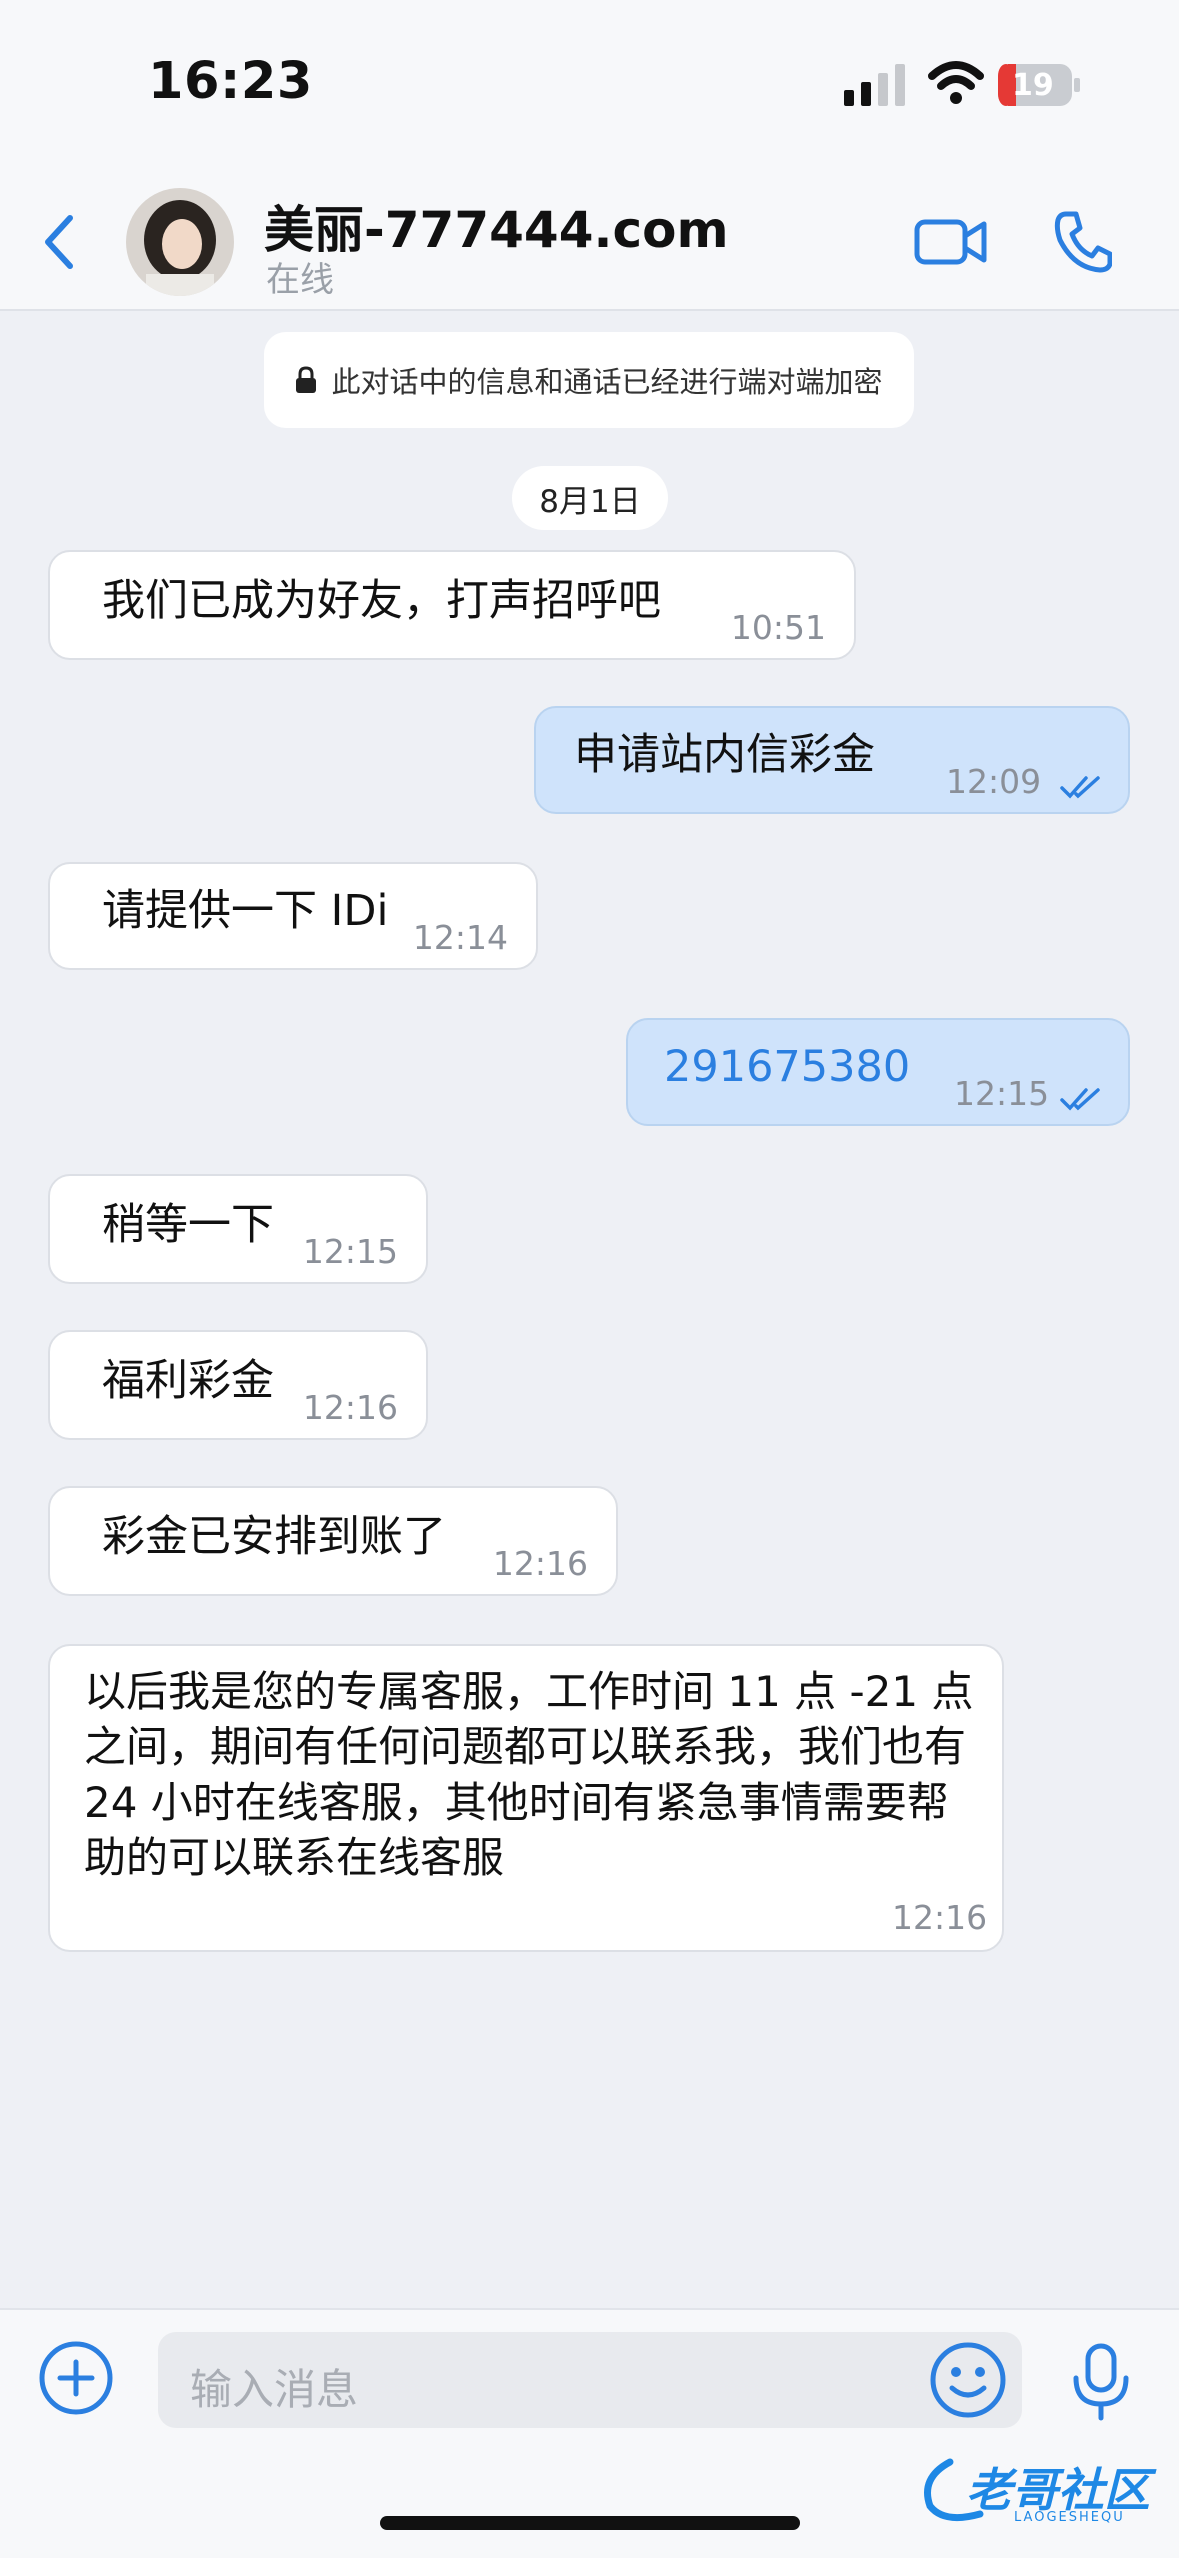 The height and width of the screenshot is (2558, 1179). What do you see at coordinates (994, 781) in the screenshot?
I see `message-time: 12:09` at bounding box center [994, 781].